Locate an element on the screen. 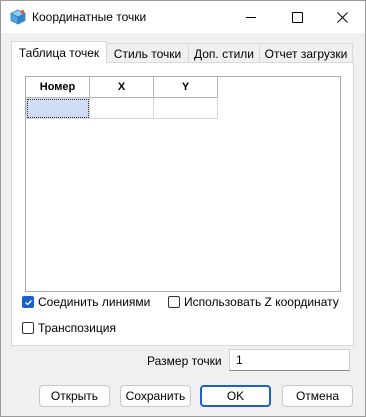 The height and width of the screenshot is (417, 366). use-z-checkbox: Использовать Z координату is located at coordinates (253, 302).